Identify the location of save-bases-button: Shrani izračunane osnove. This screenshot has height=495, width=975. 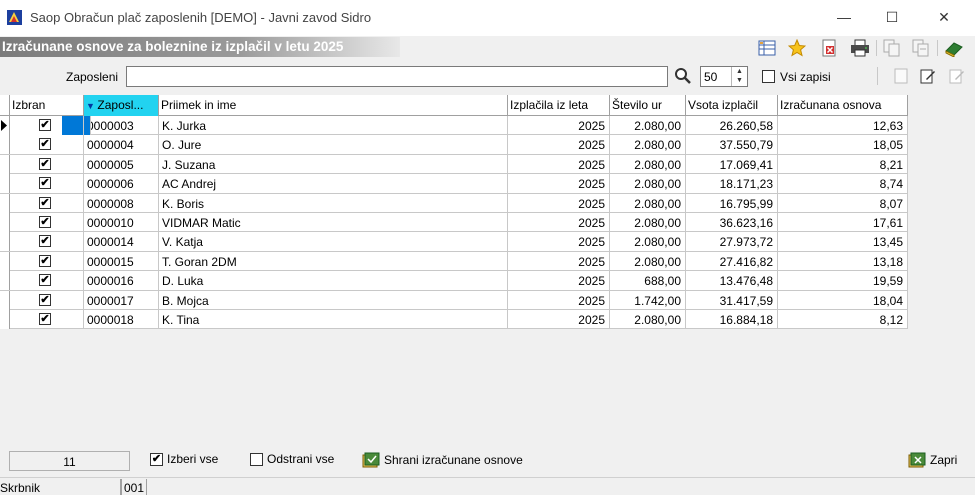
(442, 460).